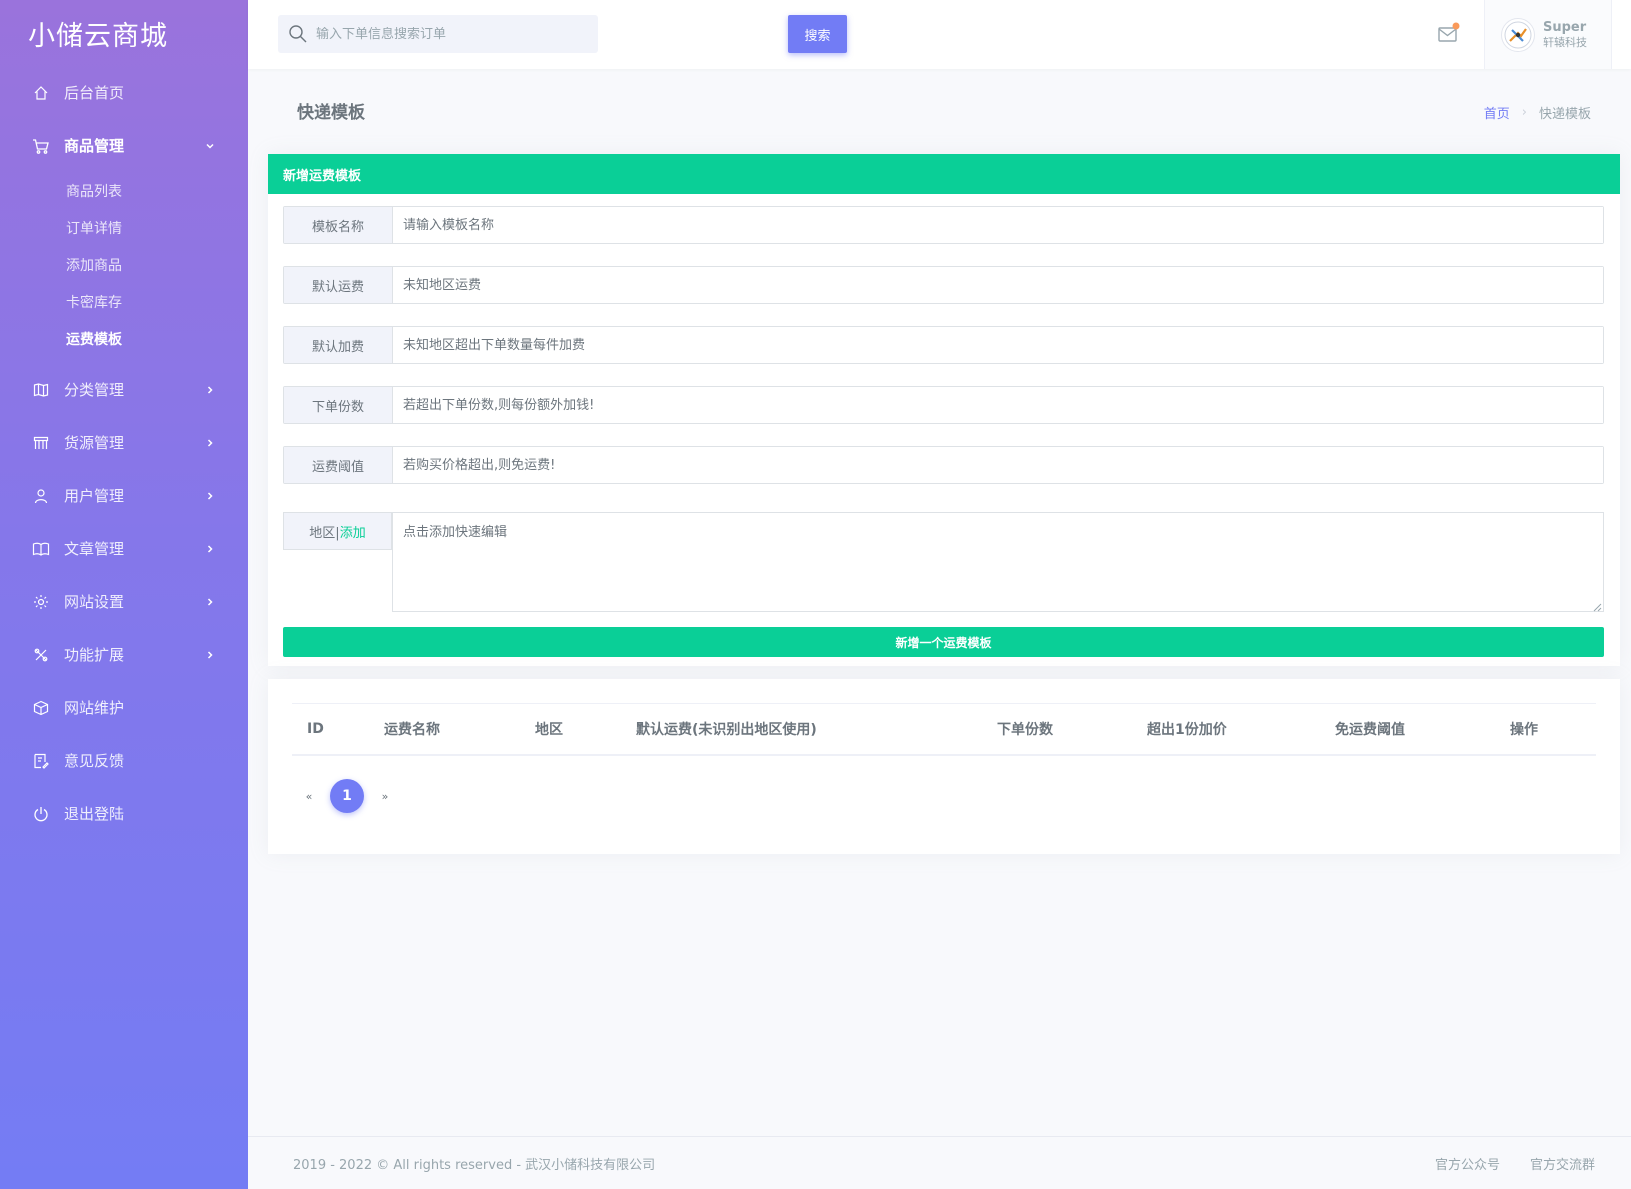 Image resolution: width=1631 pixels, height=1189 pixels. Describe the element at coordinates (1565, 42) in the screenshot. I see `user-org: 轩辕科技` at that location.